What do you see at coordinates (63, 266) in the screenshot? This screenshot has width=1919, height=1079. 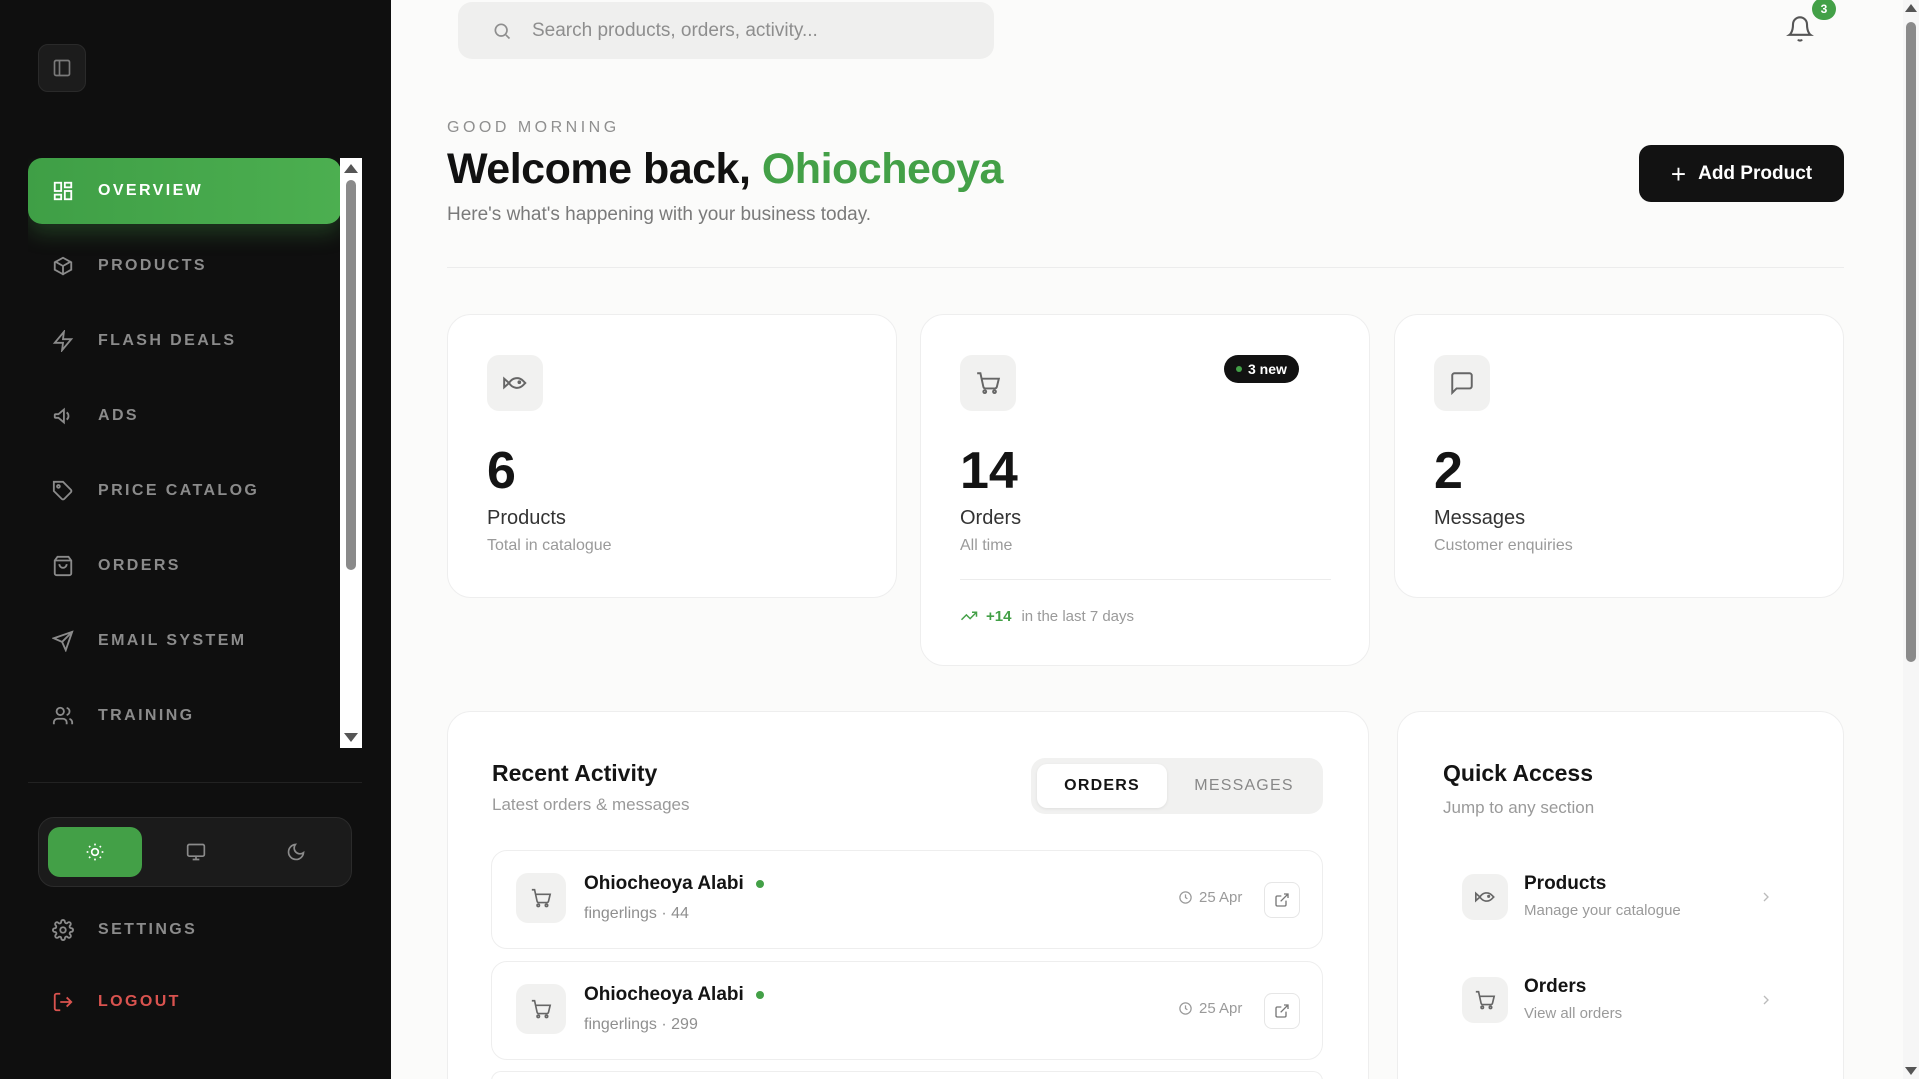 I see `box-icon` at bounding box center [63, 266].